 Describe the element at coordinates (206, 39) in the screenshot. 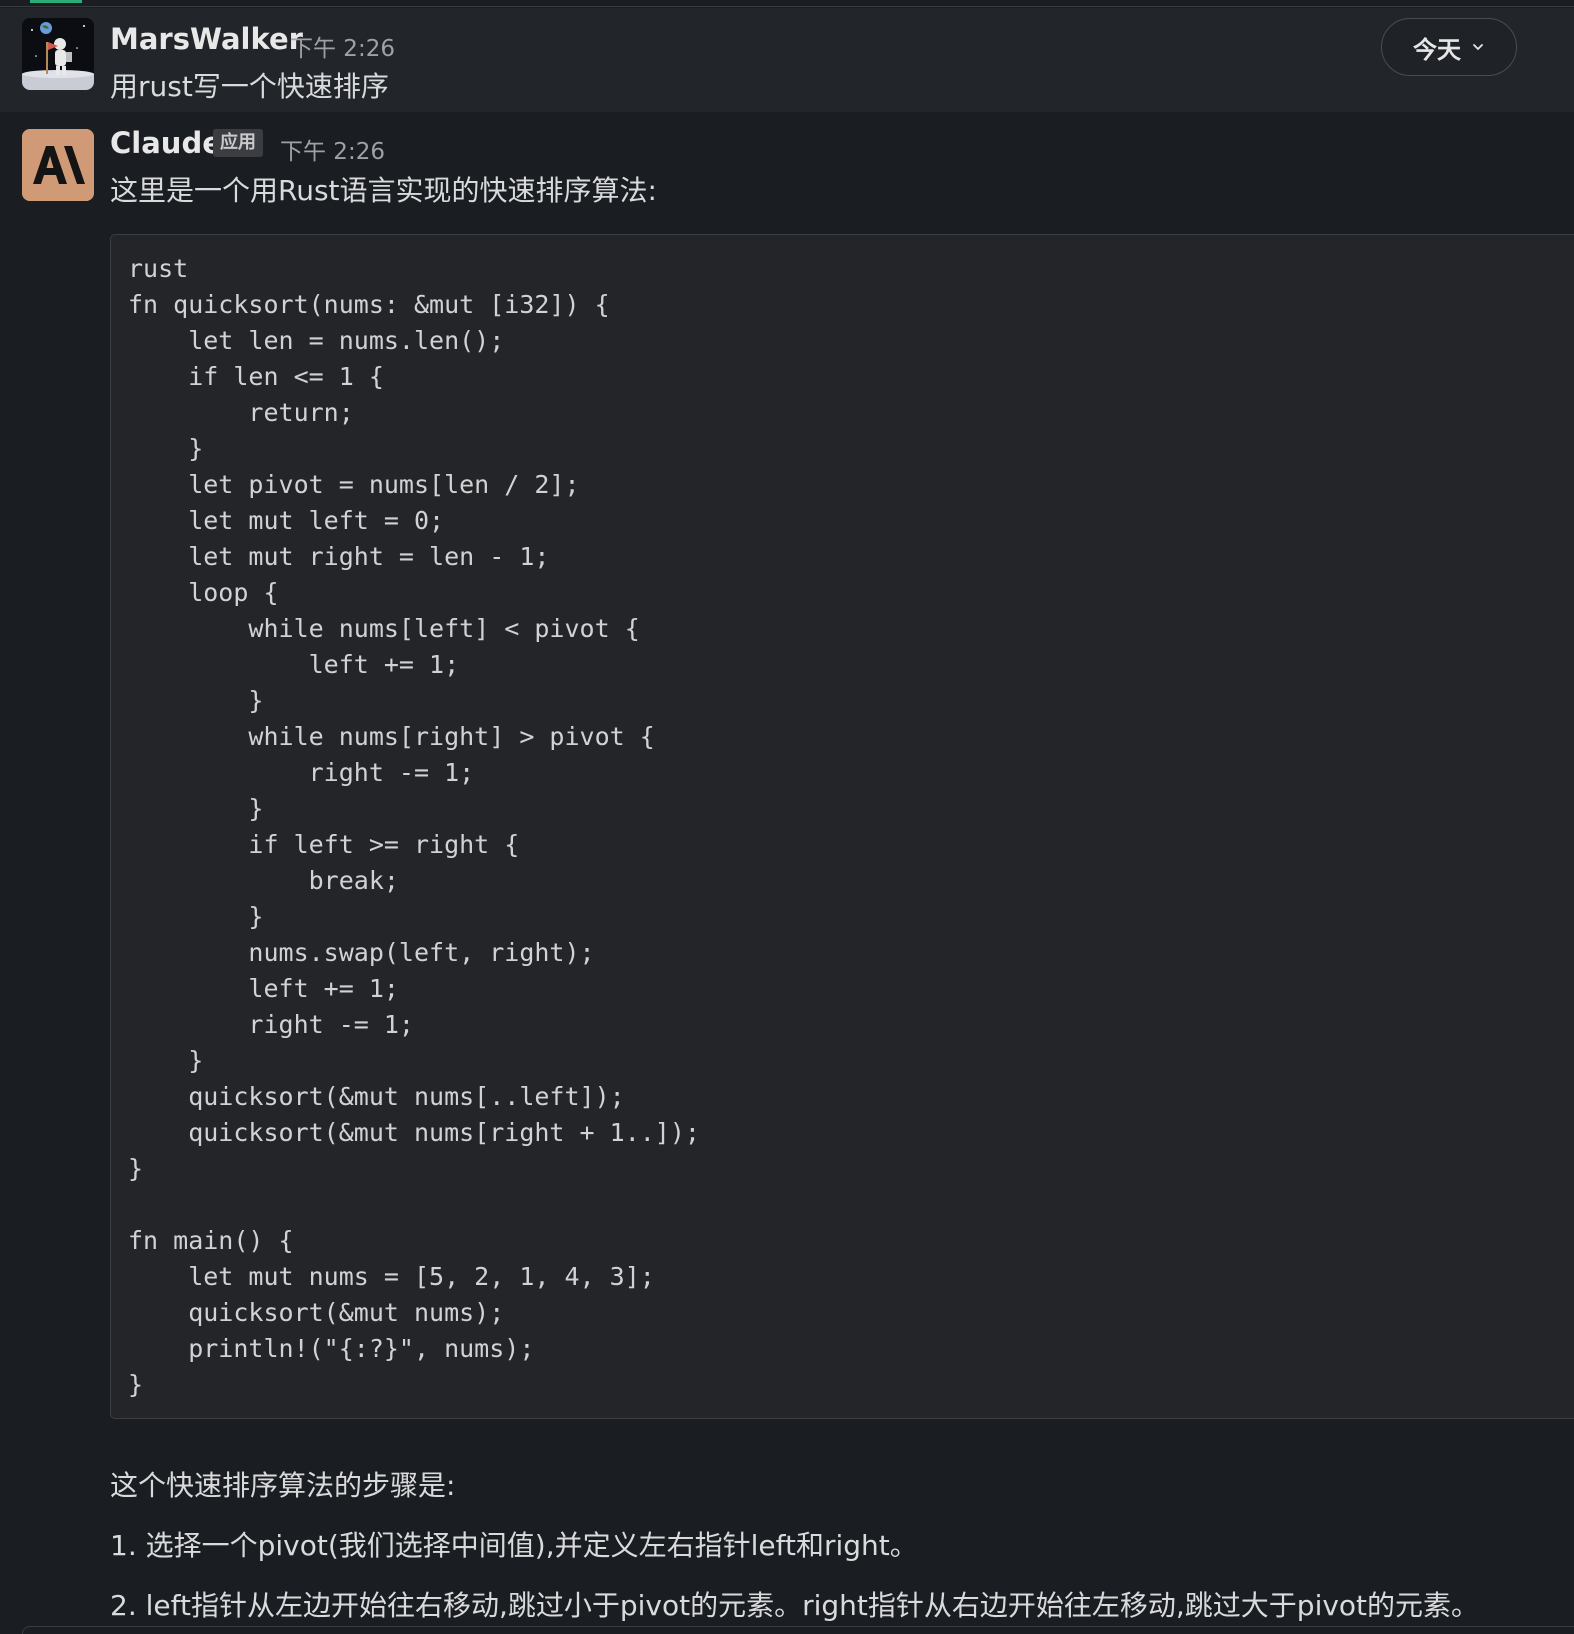

I see `author-name: MarsWalker` at that location.